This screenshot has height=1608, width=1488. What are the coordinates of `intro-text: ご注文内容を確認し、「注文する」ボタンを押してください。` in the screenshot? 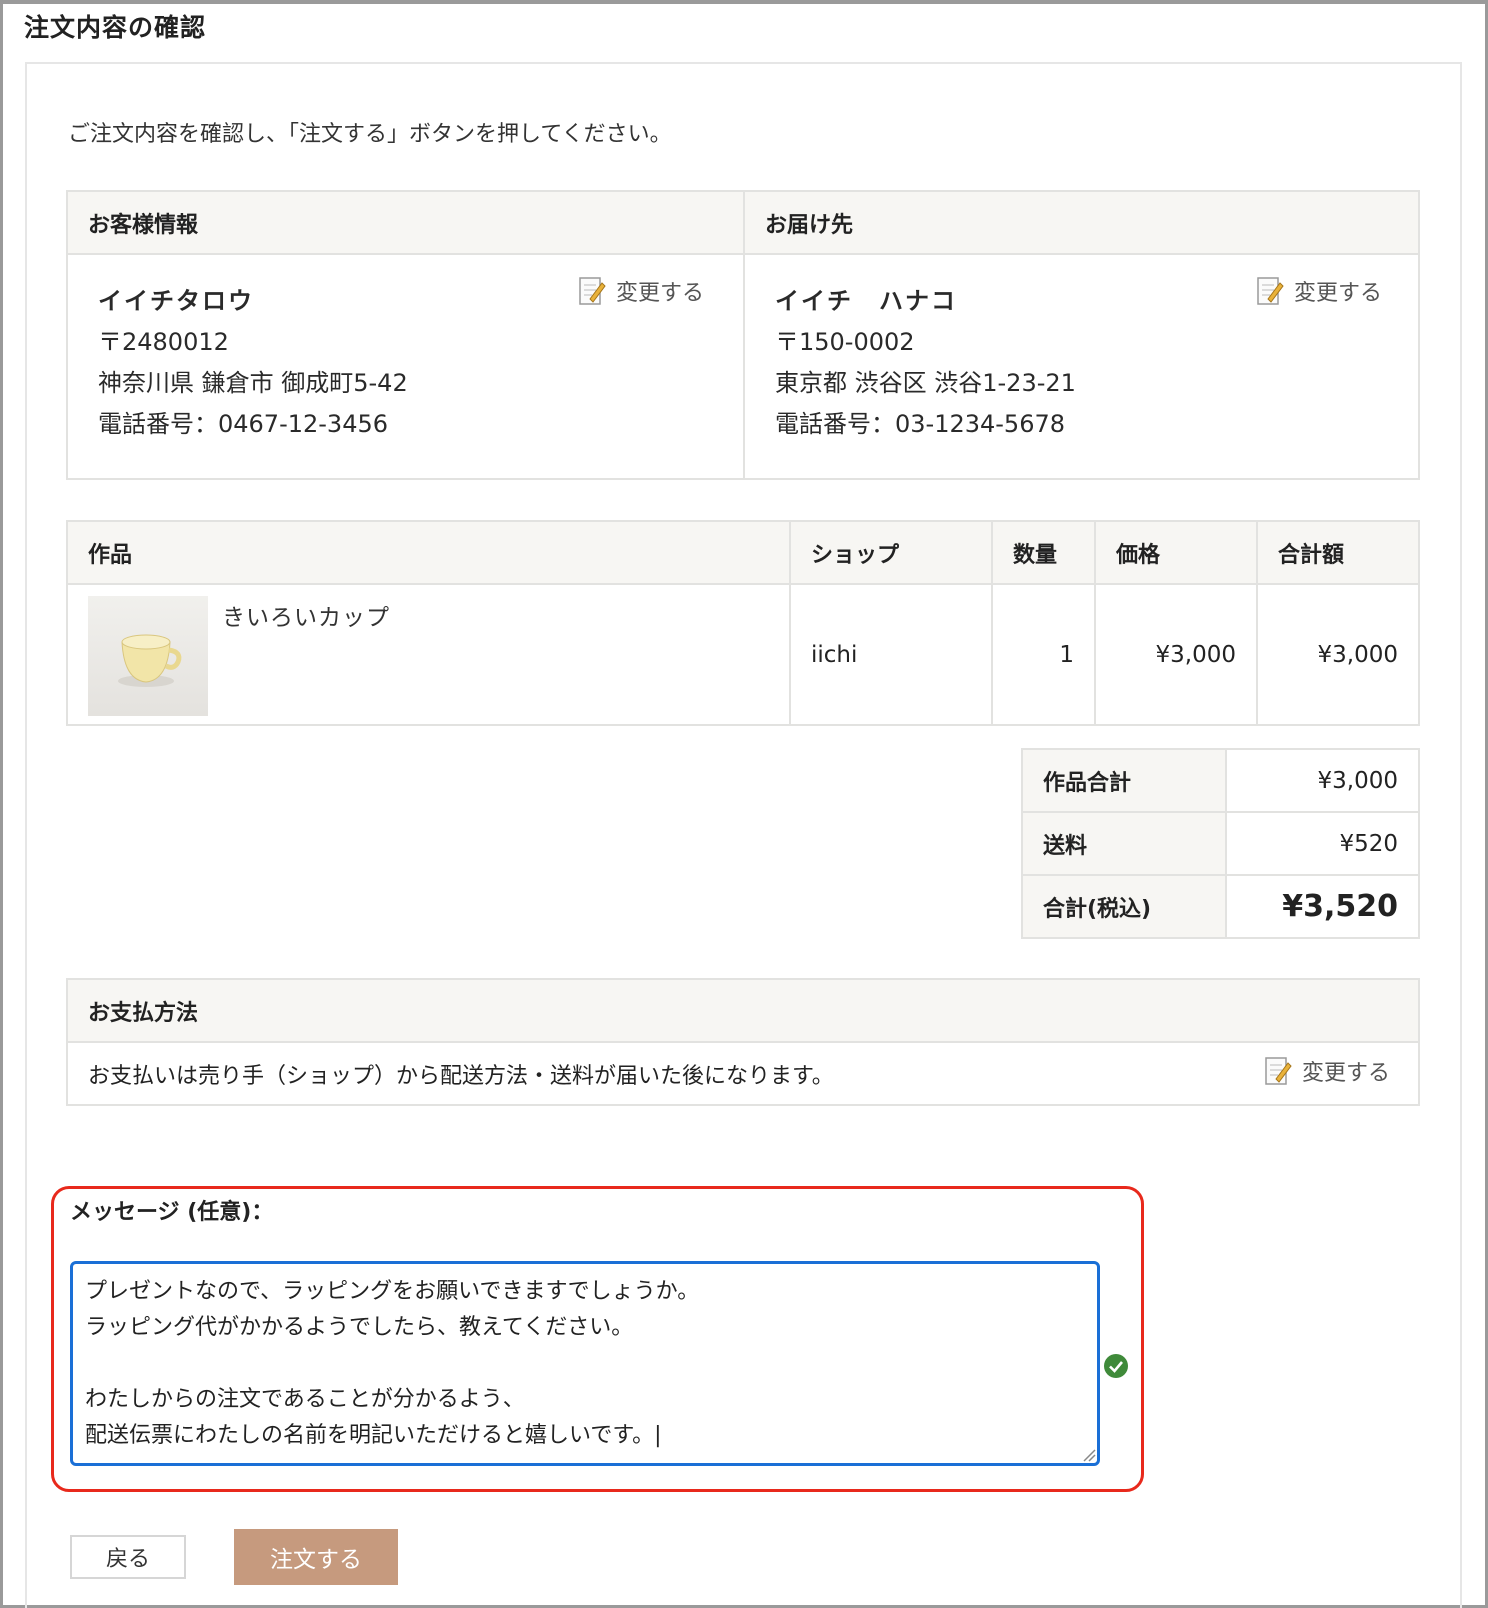 It's located at (370, 134).